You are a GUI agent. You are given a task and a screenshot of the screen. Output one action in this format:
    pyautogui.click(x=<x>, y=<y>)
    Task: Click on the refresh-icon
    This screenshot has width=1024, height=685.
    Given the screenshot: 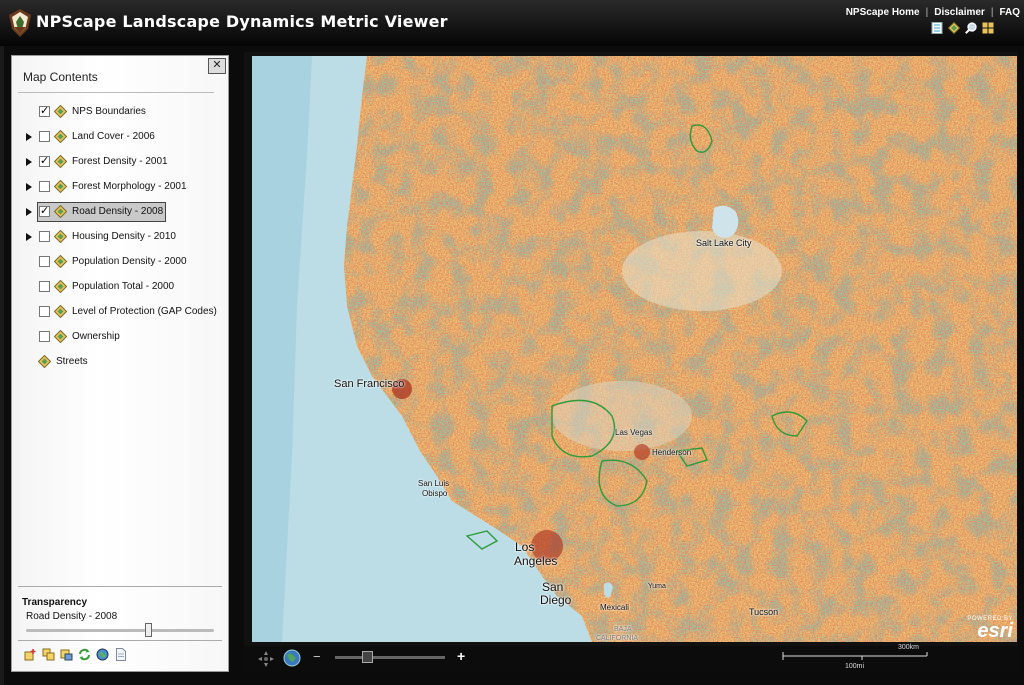 What is the action you would take?
    pyautogui.click(x=84, y=654)
    